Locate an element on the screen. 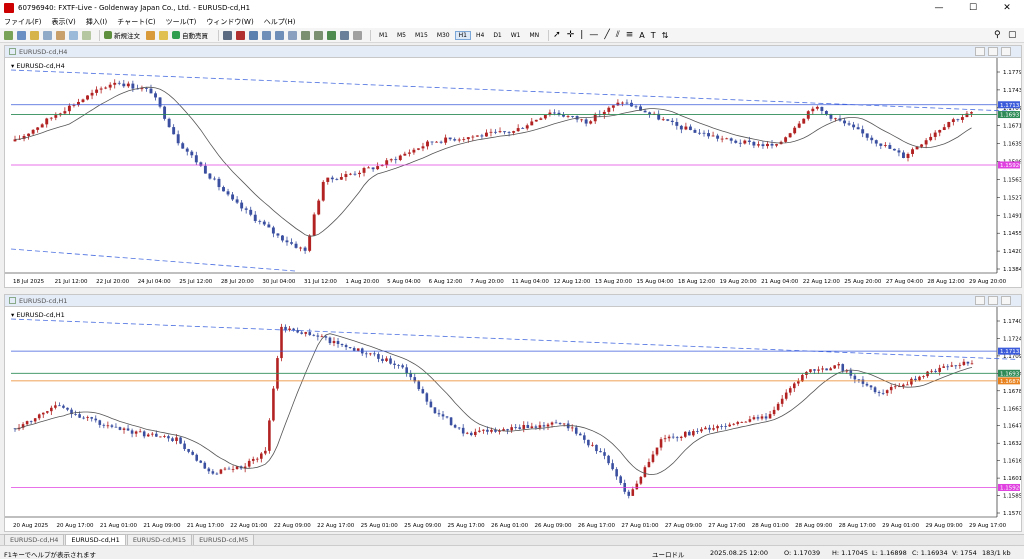 The image size is (1024, 559). price-tick-label: 1.17790 is located at coordinates (1012, 73).